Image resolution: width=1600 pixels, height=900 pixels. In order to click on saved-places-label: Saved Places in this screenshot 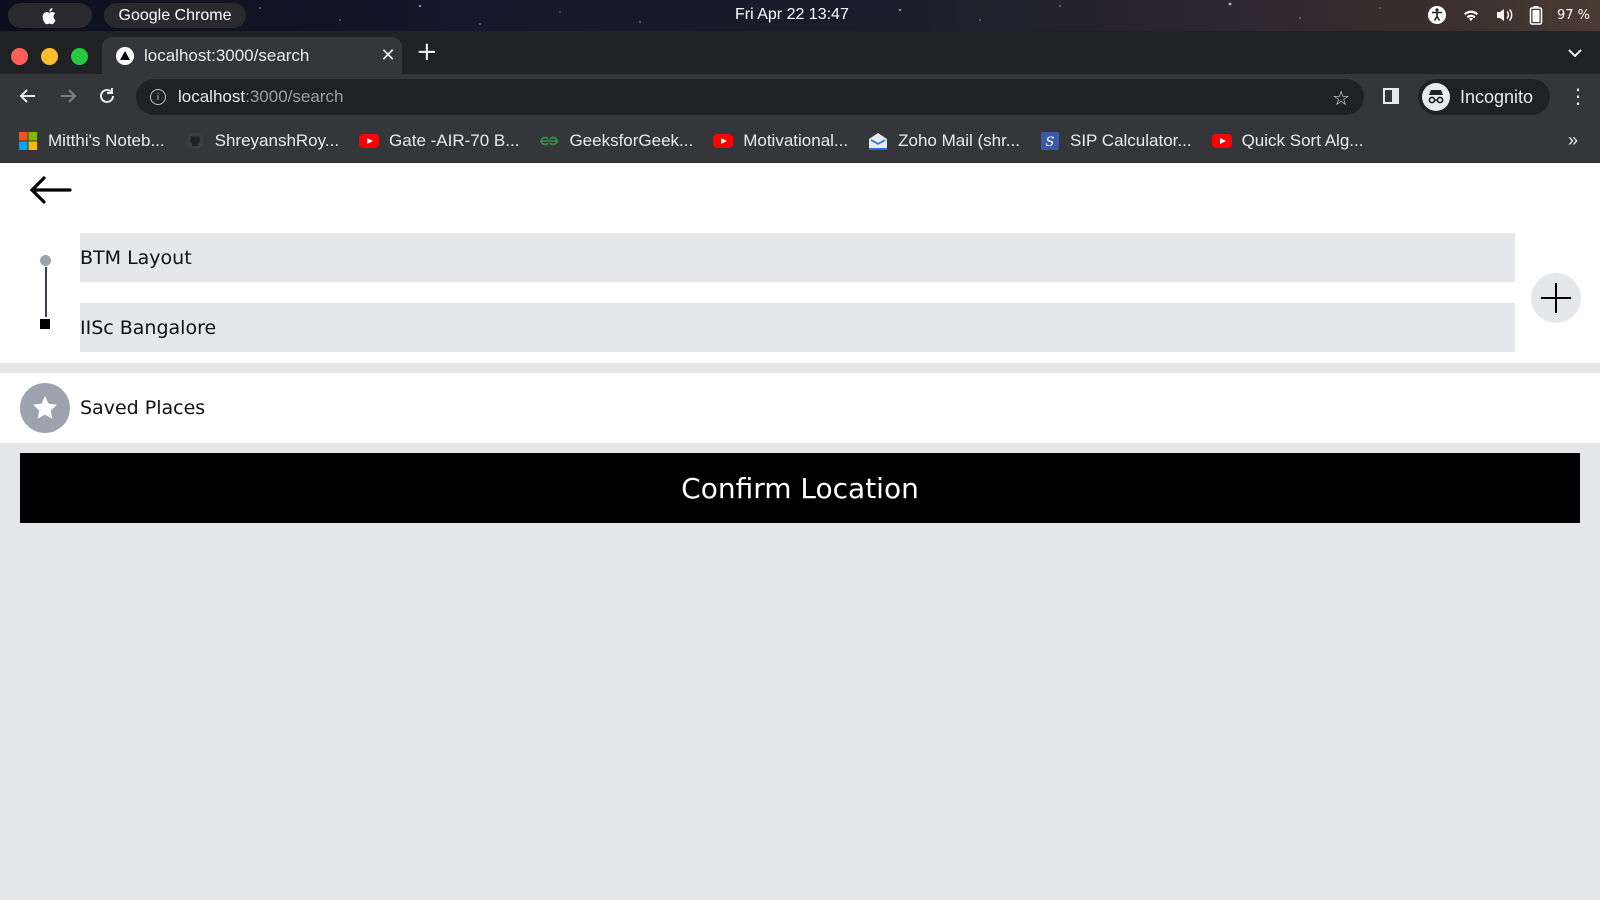, I will do `click(143, 408)`.